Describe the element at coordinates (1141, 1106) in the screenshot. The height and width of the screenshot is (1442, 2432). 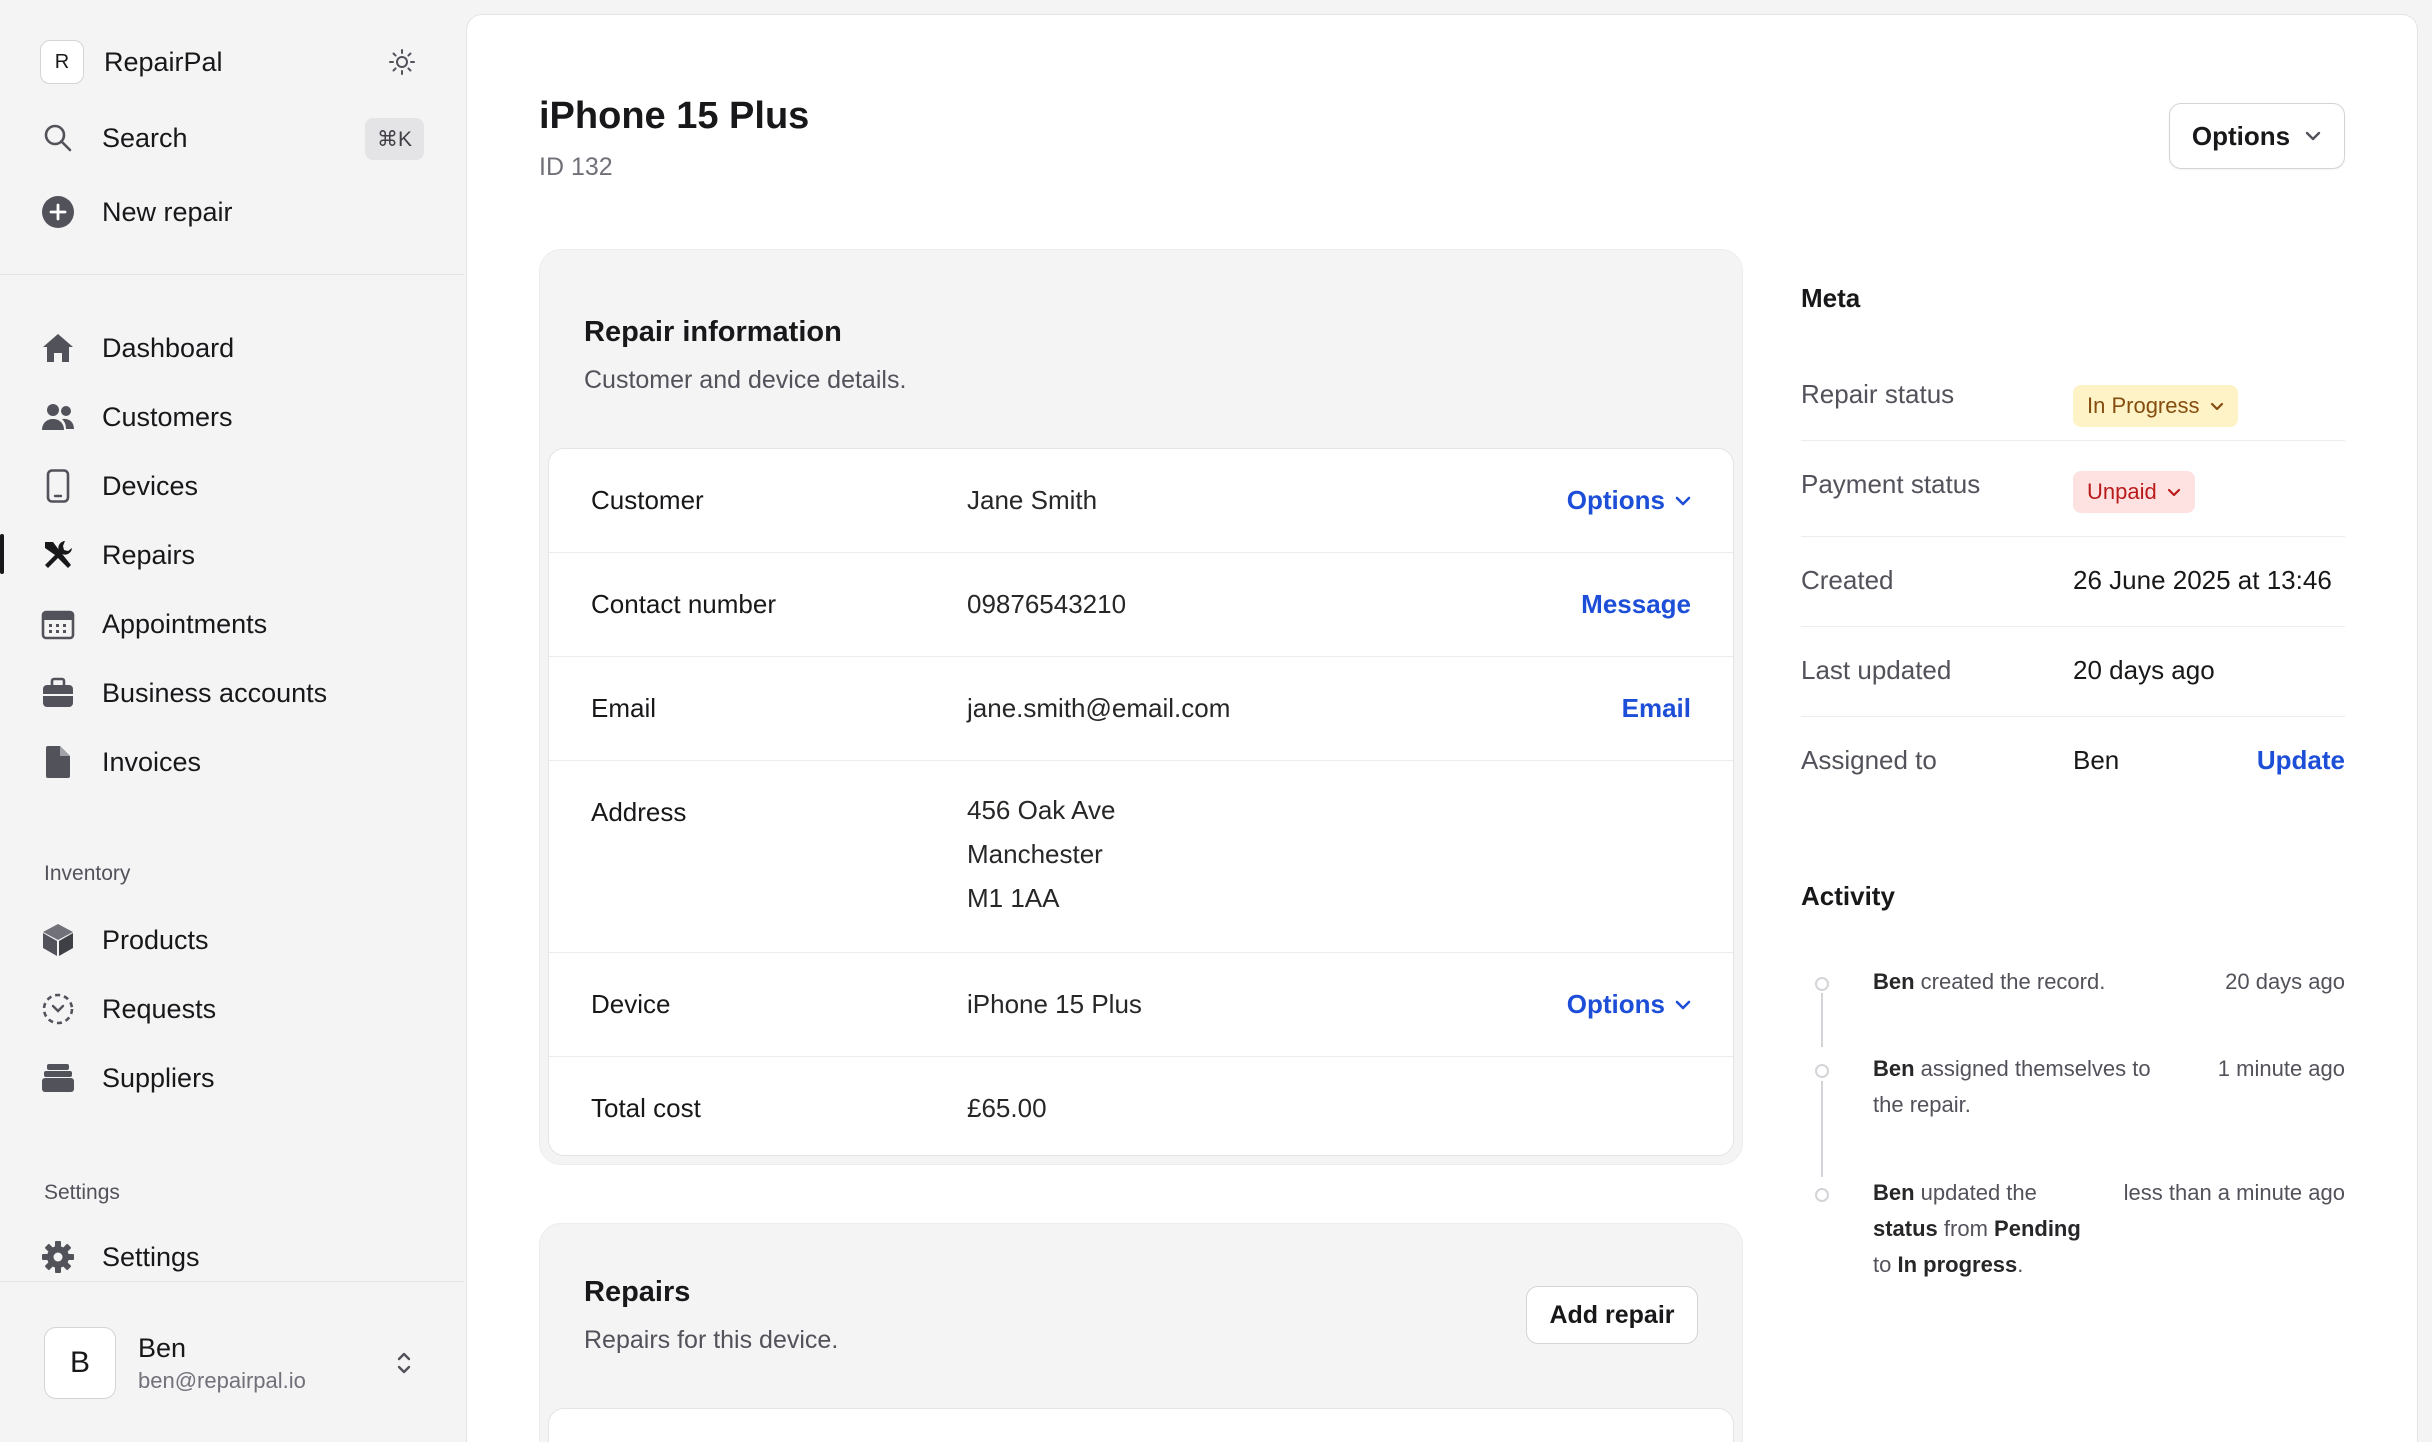
I see `detail-row-total-cost: Total cost £65.00` at that location.